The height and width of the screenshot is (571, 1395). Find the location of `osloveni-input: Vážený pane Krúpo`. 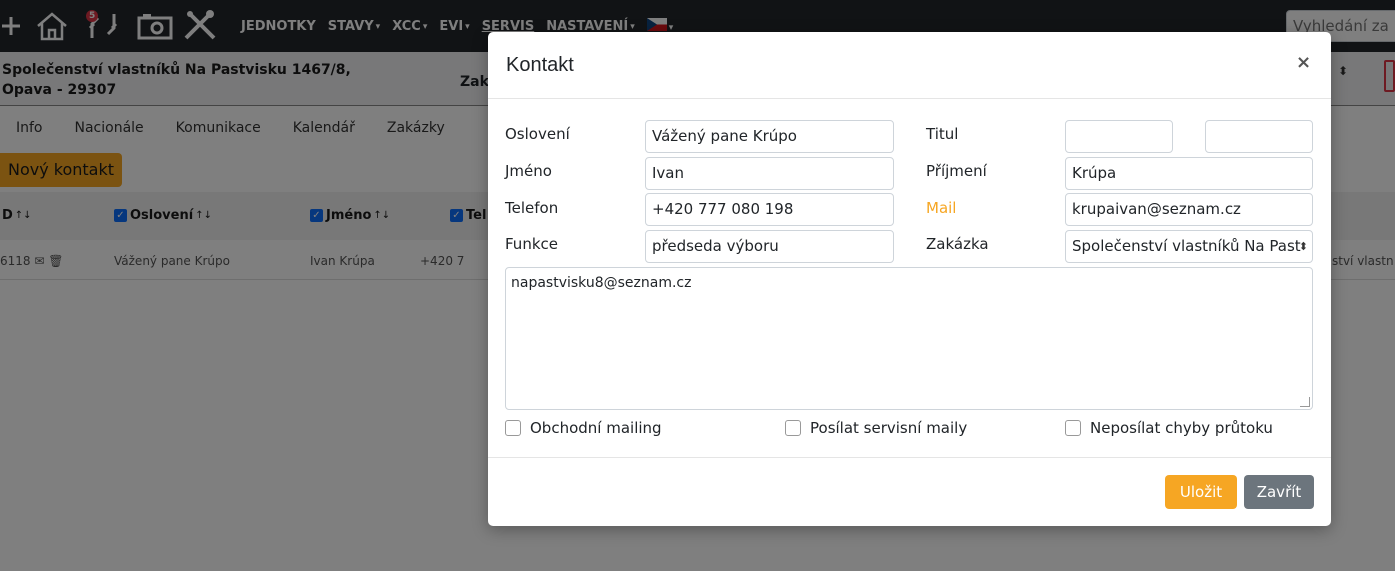

osloveni-input: Vážený pane Krúpo is located at coordinates (769, 136).